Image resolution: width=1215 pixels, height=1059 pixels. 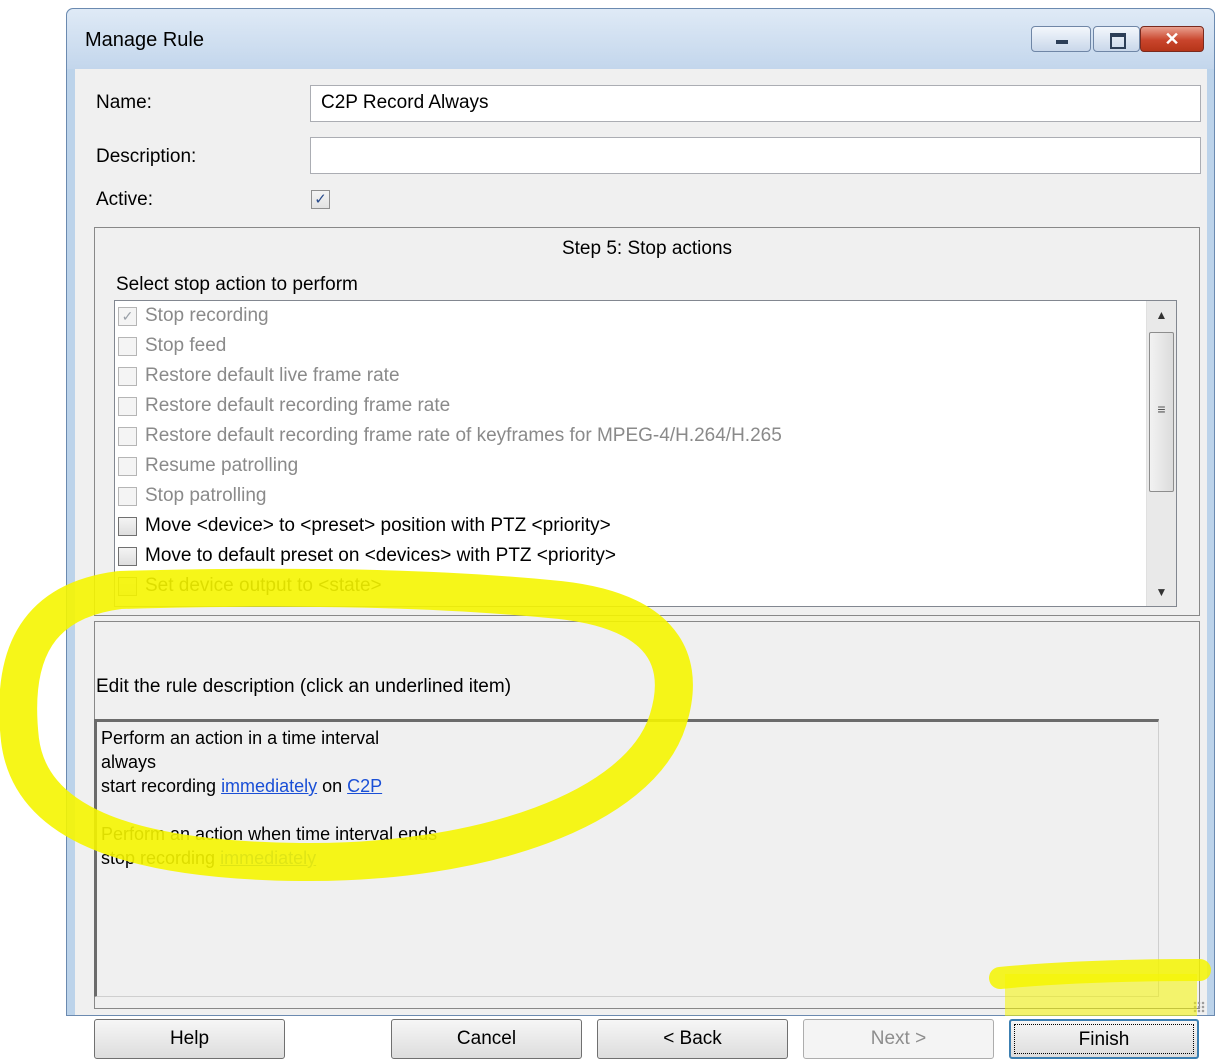 What do you see at coordinates (186, 345) in the screenshot?
I see `stop-action-label: Stop feed` at bounding box center [186, 345].